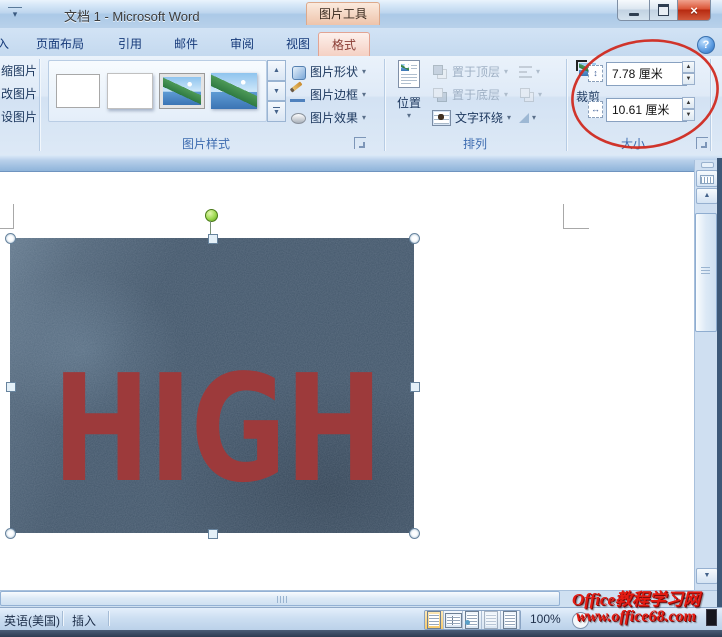 Image resolution: width=722 pixels, height=637 pixels. What do you see at coordinates (475, 117) in the screenshot?
I see `text-wrapping-button: 文字环绕 ▾` at bounding box center [475, 117].